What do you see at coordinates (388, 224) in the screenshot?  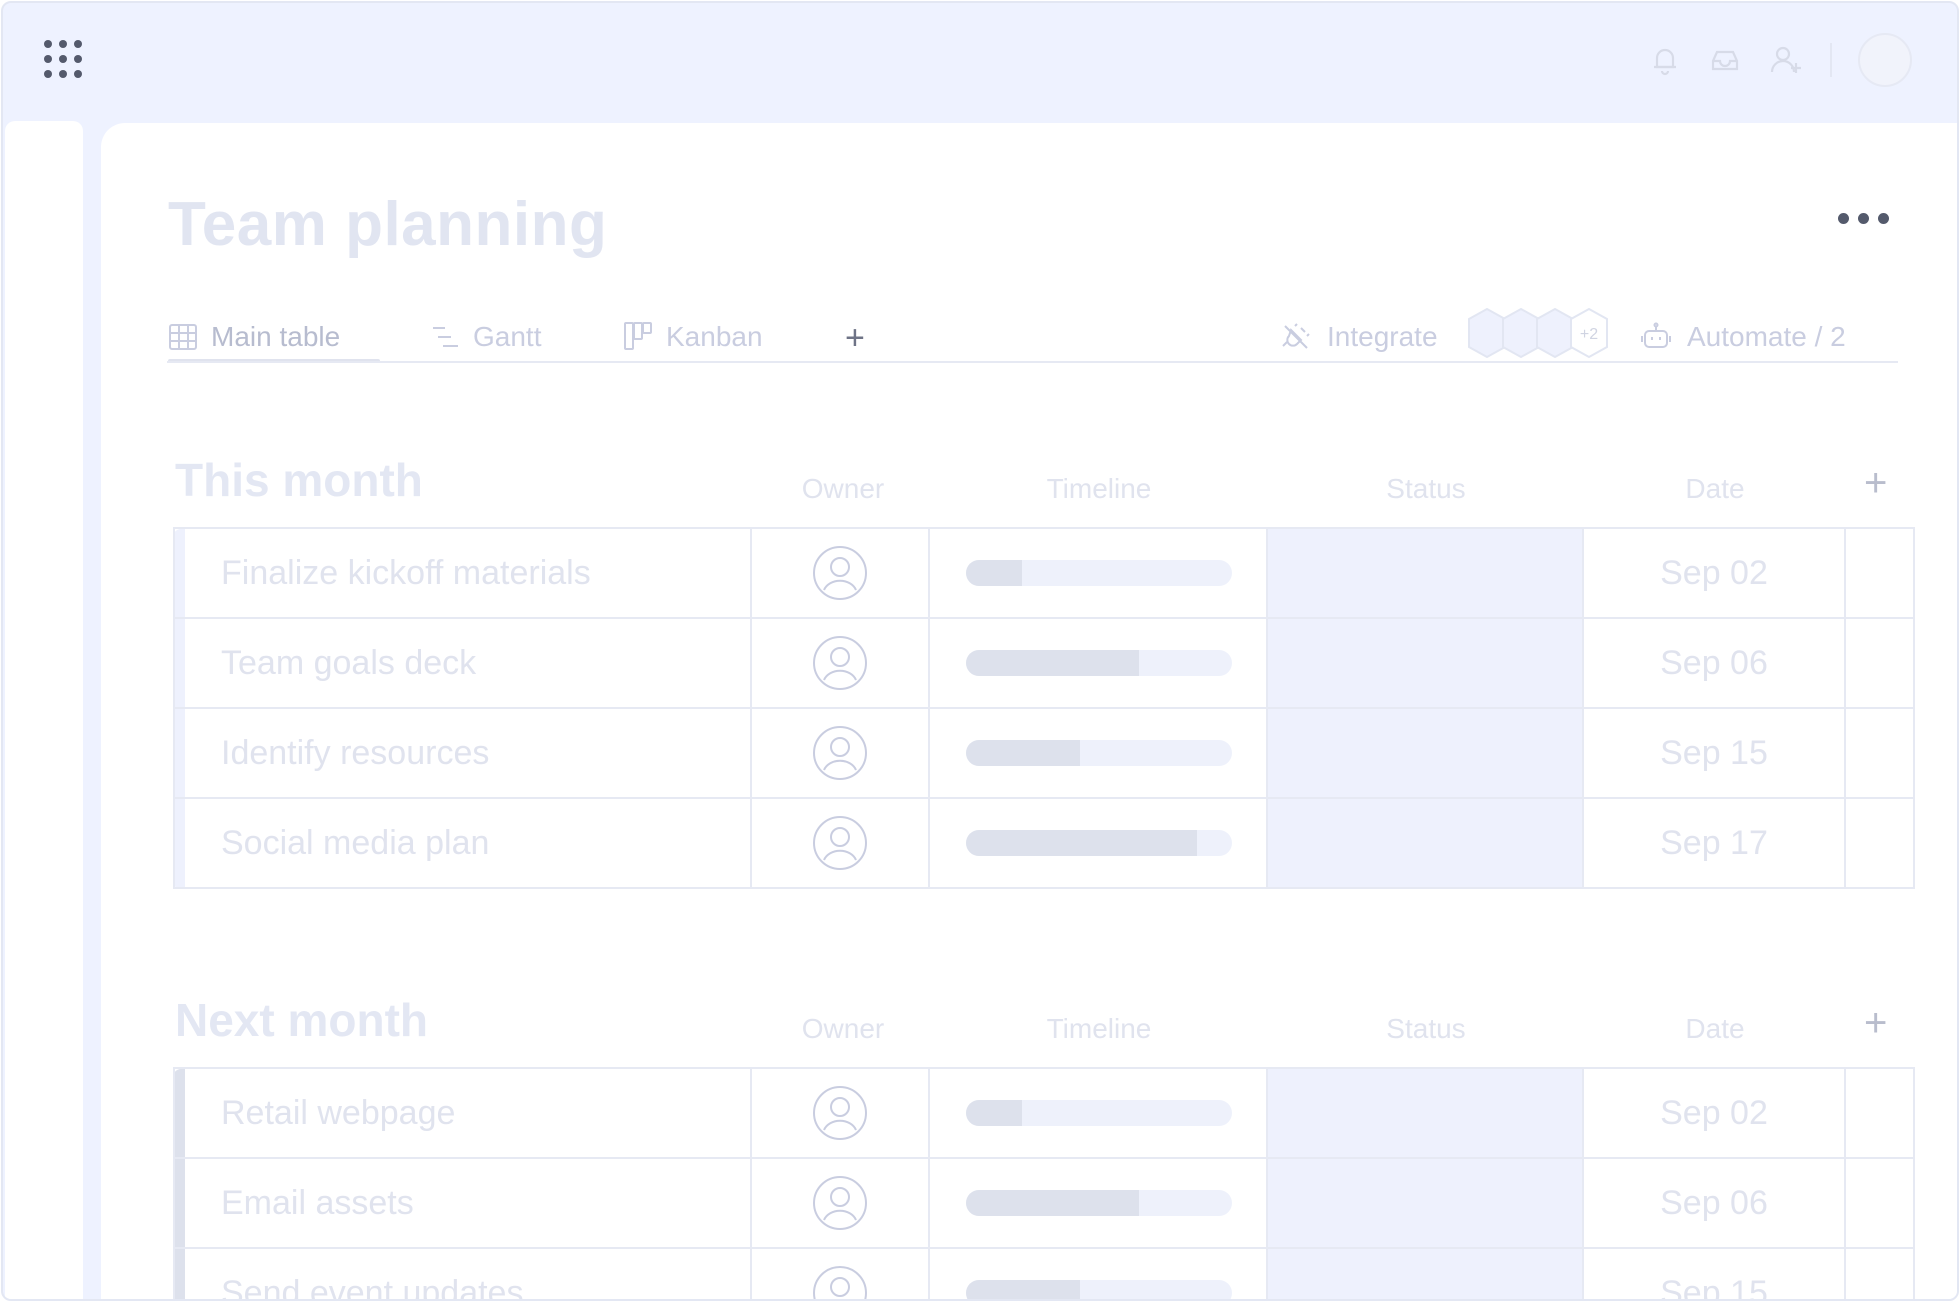 I see `page-title: Team planning` at bounding box center [388, 224].